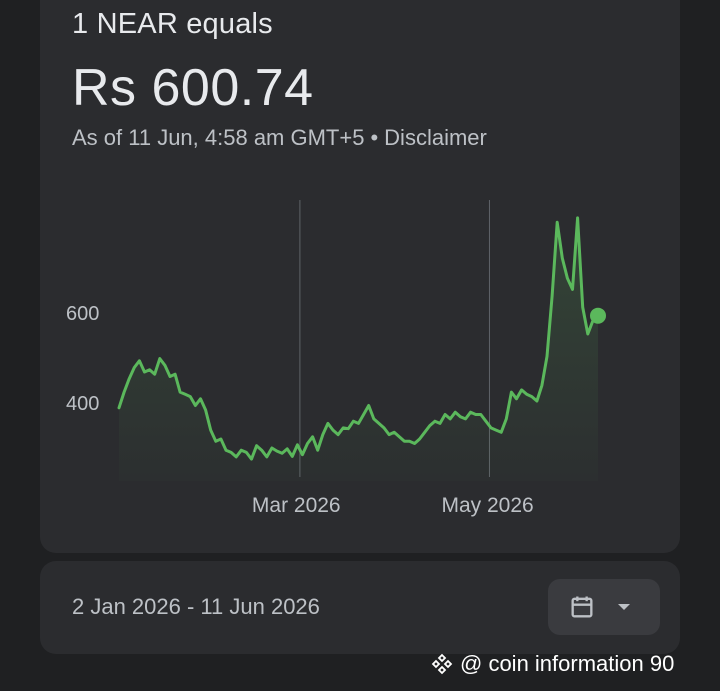  What do you see at coordinates (296, 505) in the screenshot?
I see `x-tick-label: Mar 2026` at bounding box center [296, 505].